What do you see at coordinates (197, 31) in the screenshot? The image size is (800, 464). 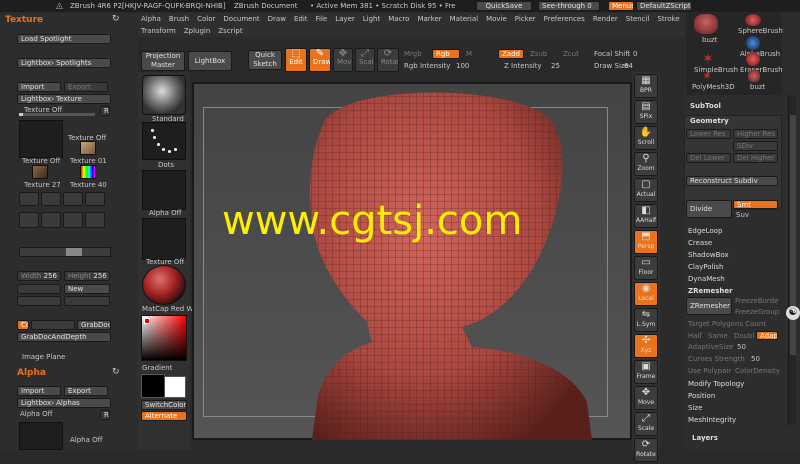 I see `menu-zplugin: Zplugin` at bounding box center [197, 31].